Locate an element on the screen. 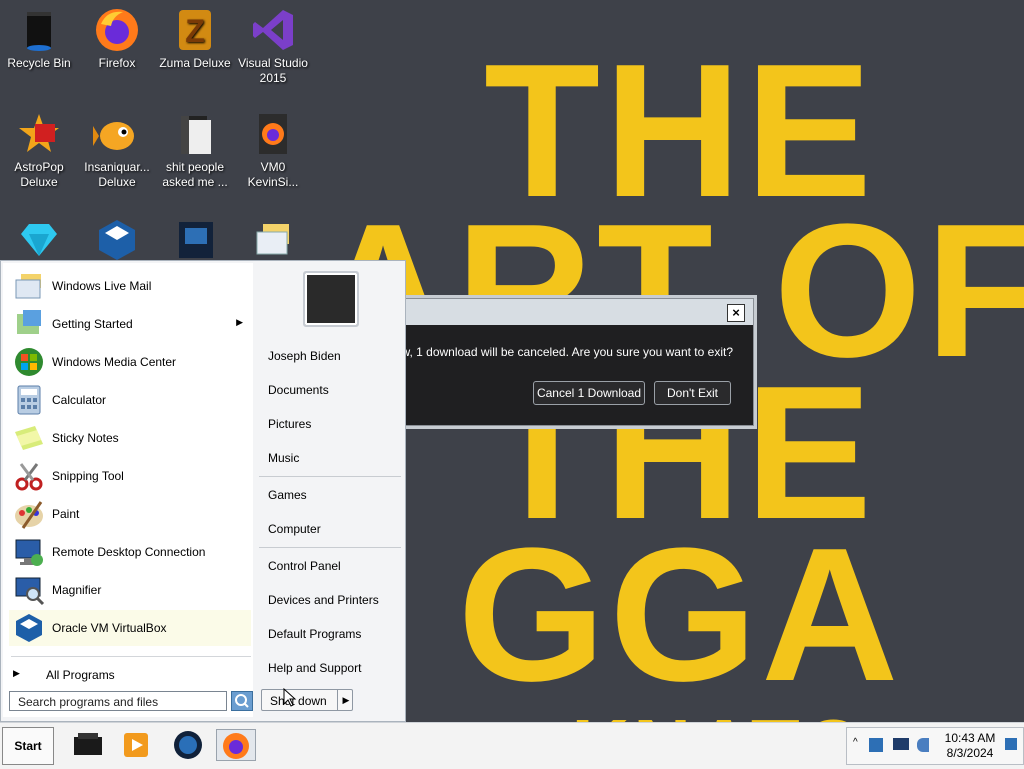 This screenshot has height=769, width=1024. program-oracle-vm-virtualbox: Oracle VM VirtualBox is located at coordinates (130, 628).